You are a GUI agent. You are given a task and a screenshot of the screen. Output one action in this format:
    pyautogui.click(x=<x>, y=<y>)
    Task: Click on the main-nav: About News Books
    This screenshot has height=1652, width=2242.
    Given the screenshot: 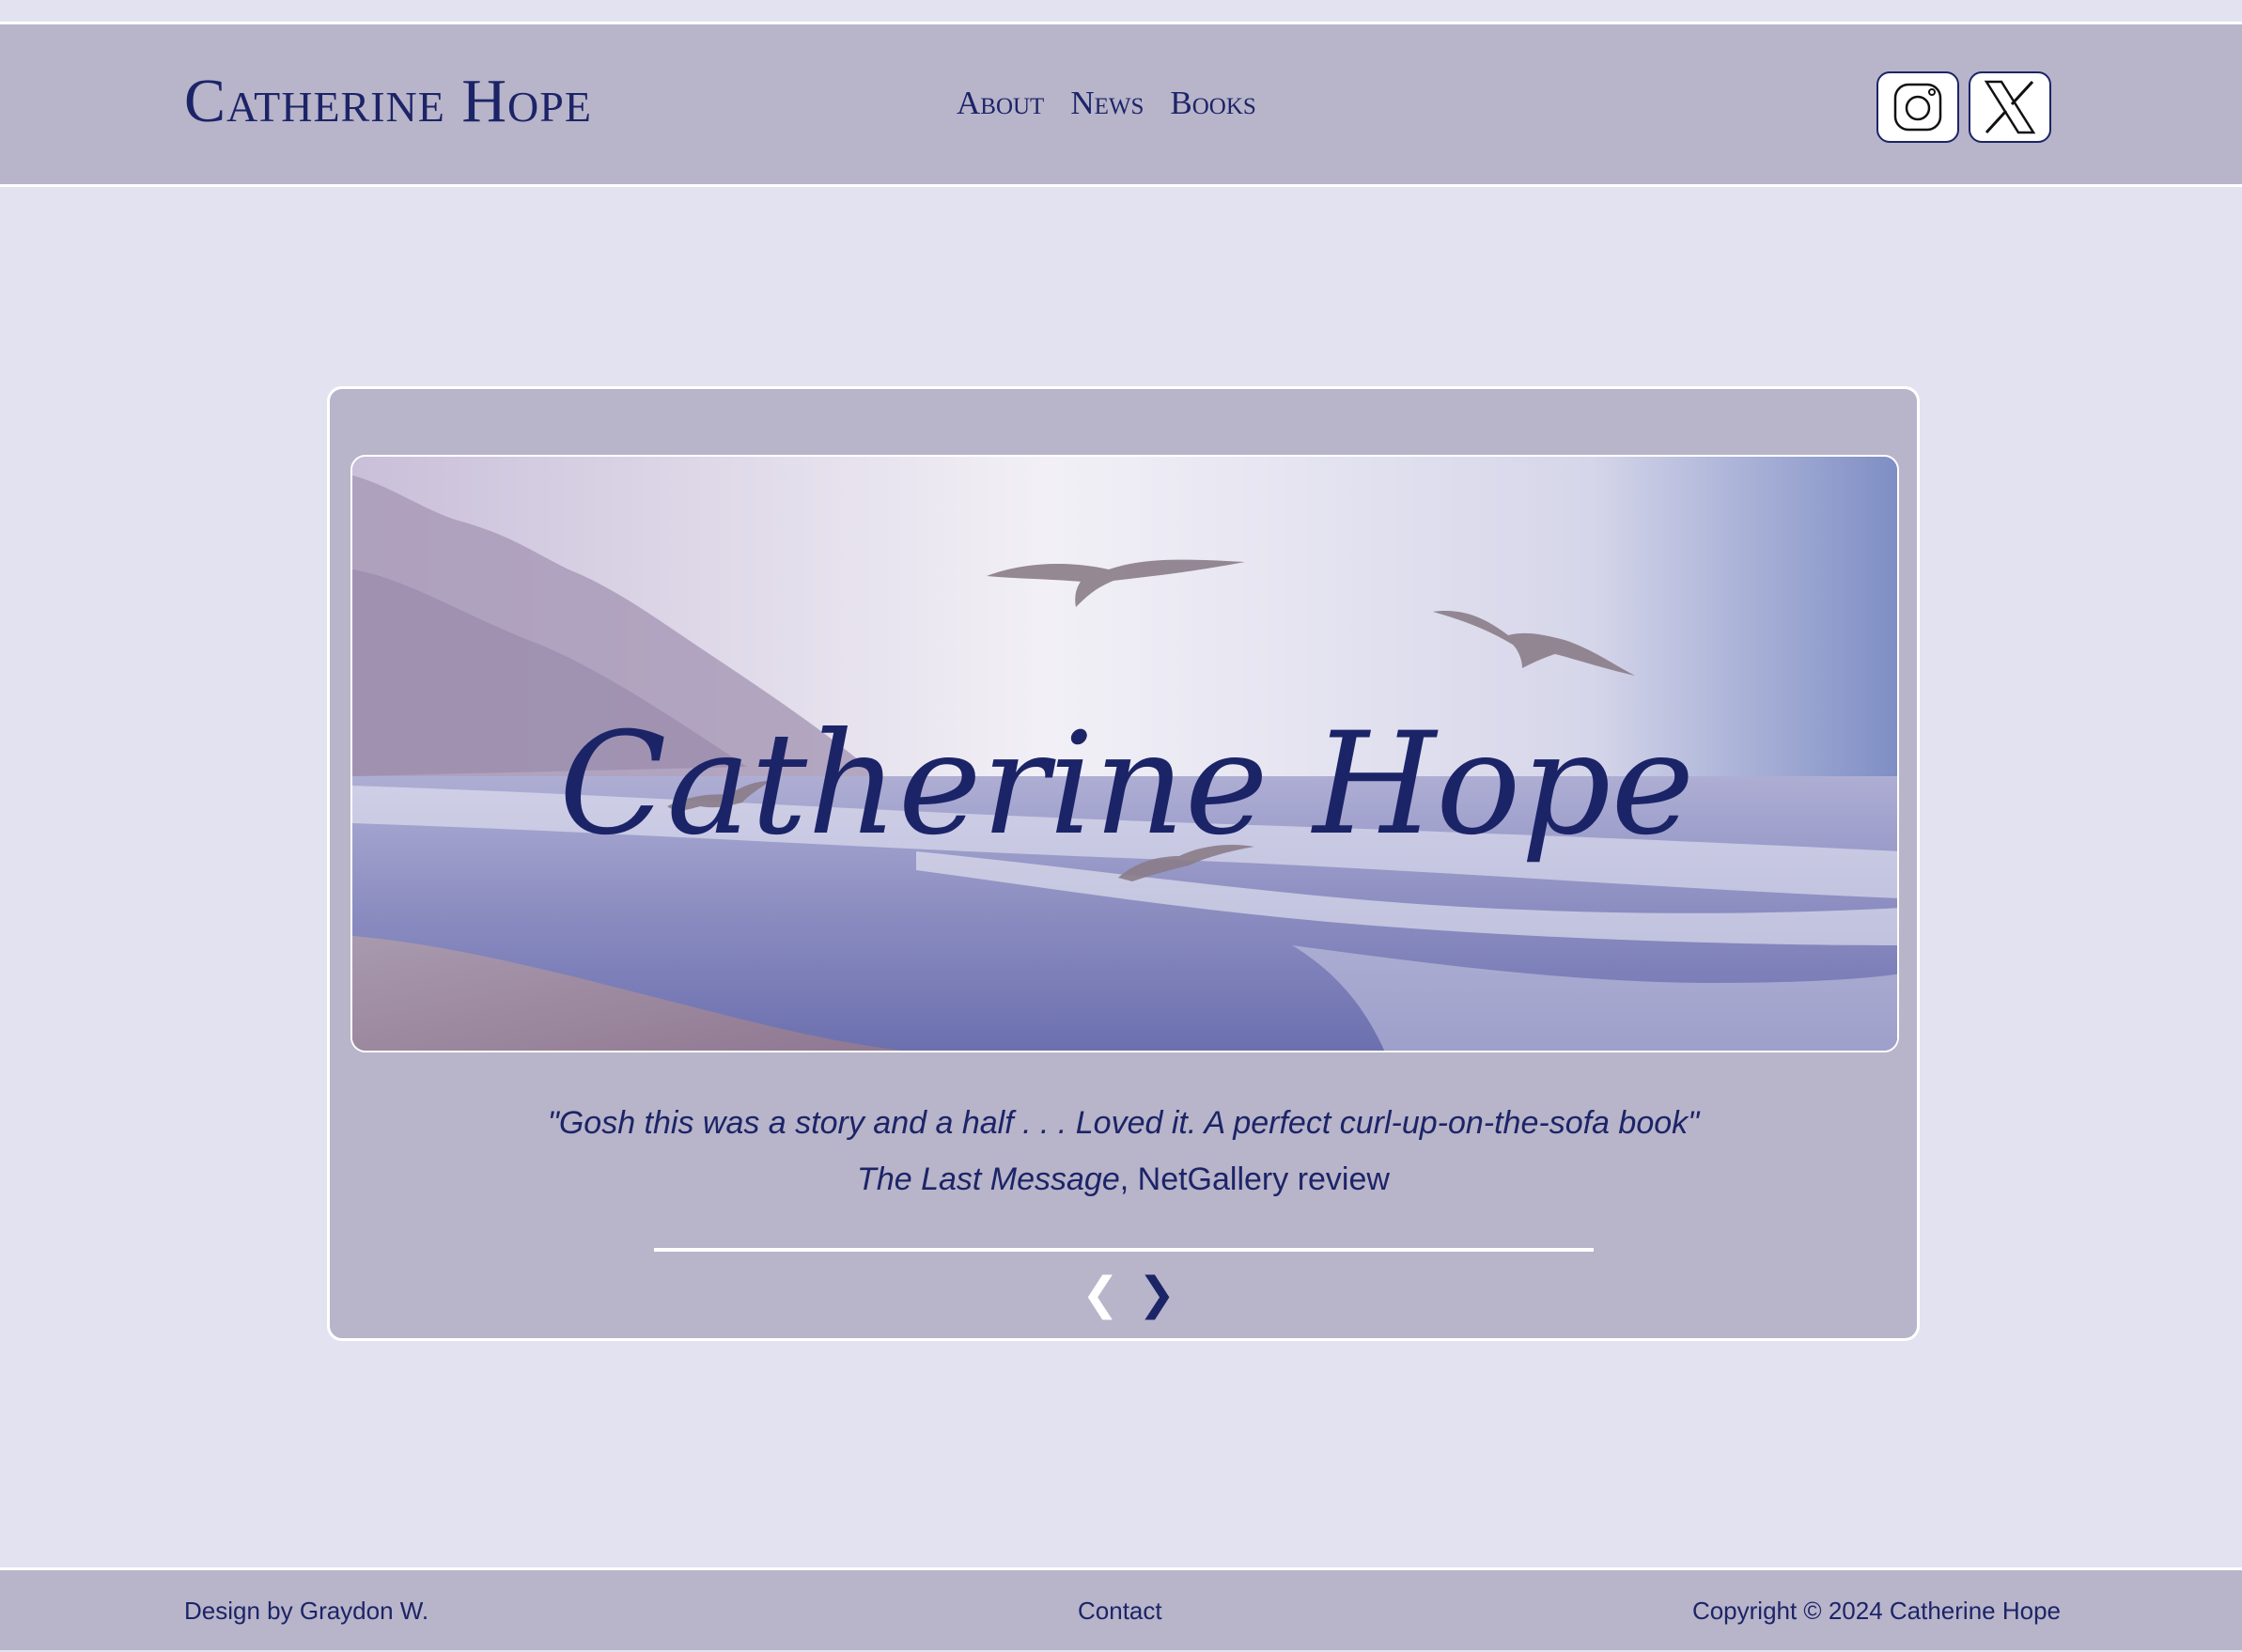 What is the action you would take?
    pyautogui.click(x=1106, y=103)
    